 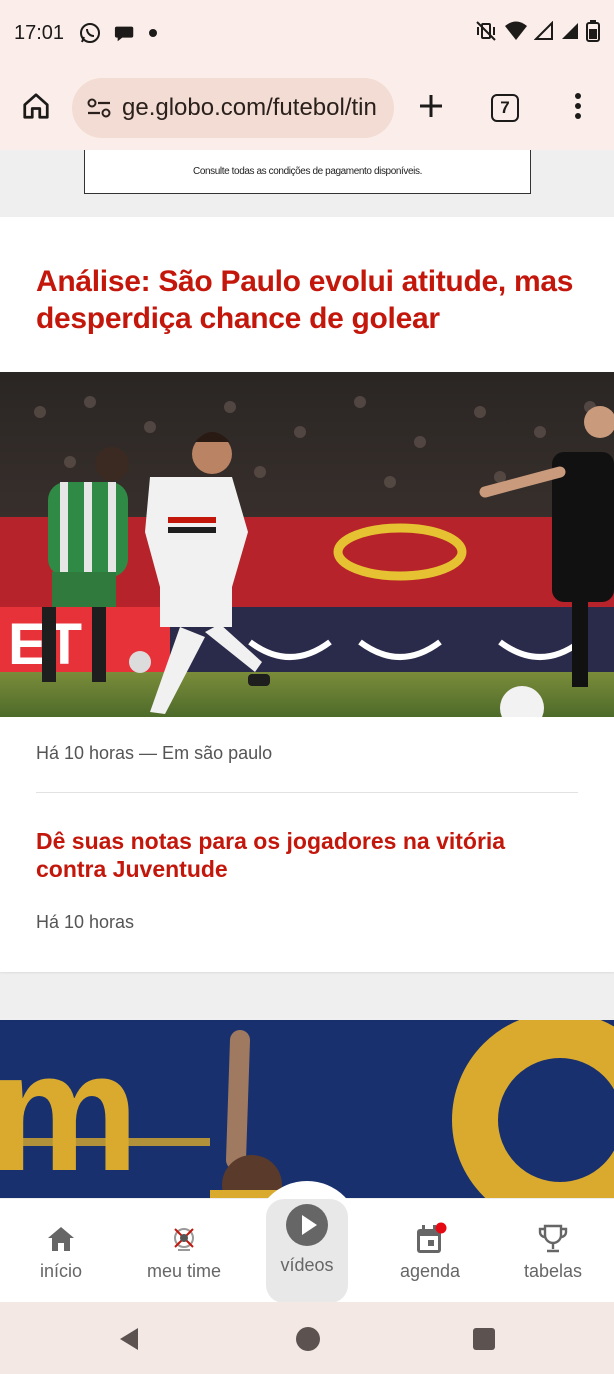 I want to click on more-vert-icon, so click(x=578, y=108).